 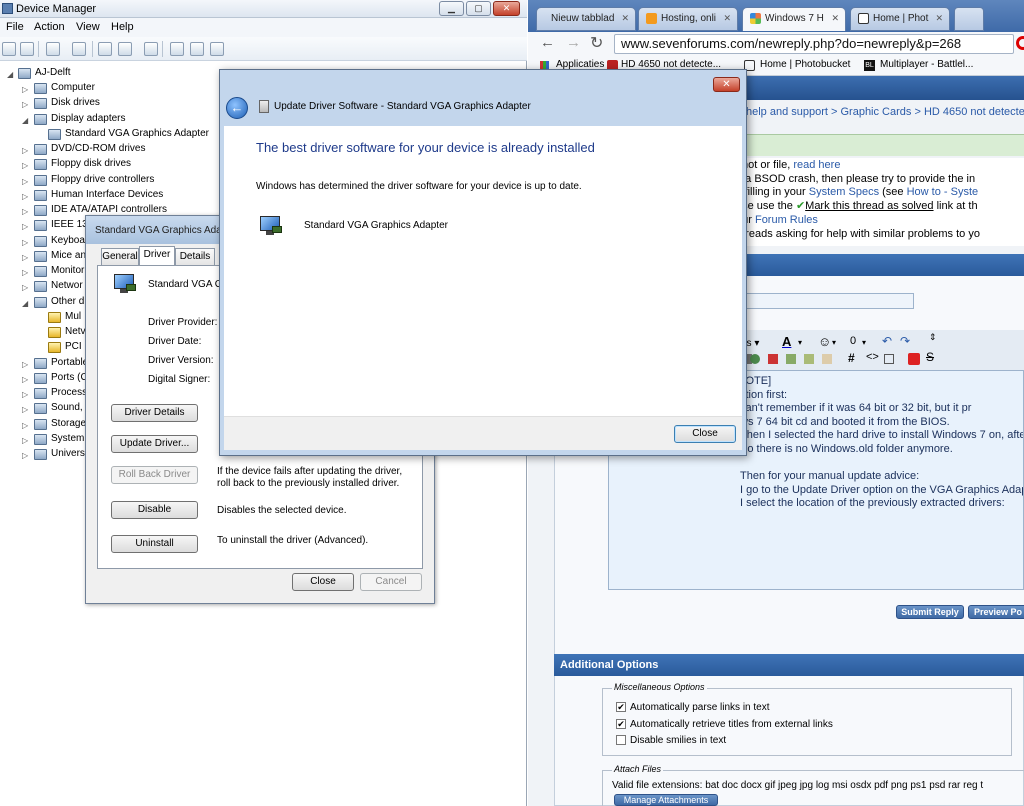 I want to click on tab-general: General, so click(x=120, y=257).